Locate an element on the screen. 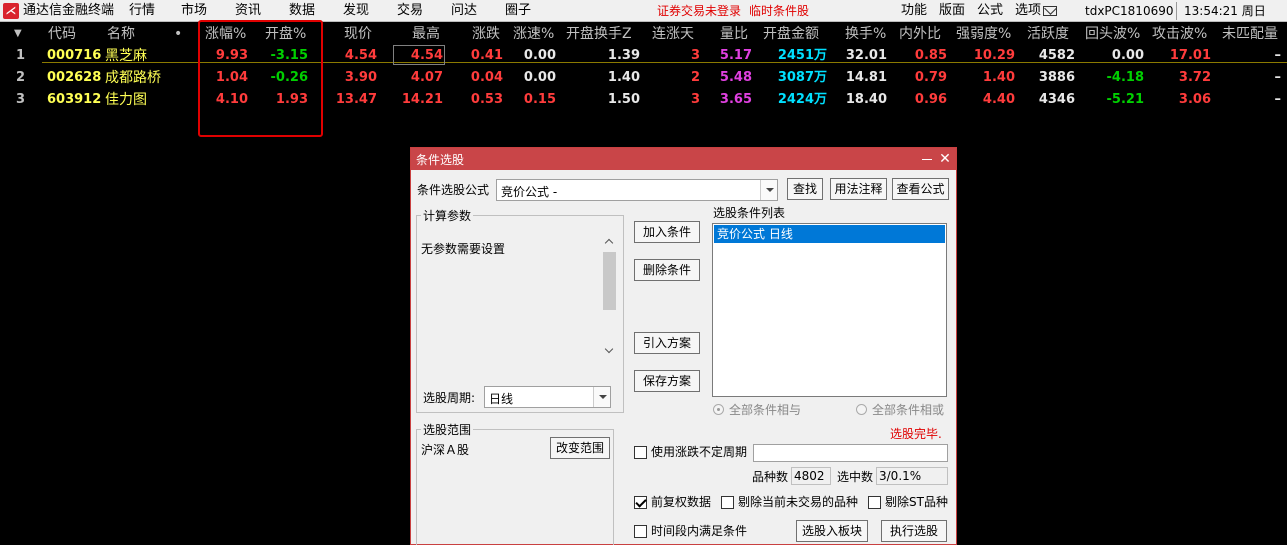 Image resolution: width=1287 pixels, height=545 pixels. strength: 10.29 is located at coordinates (994, 55).